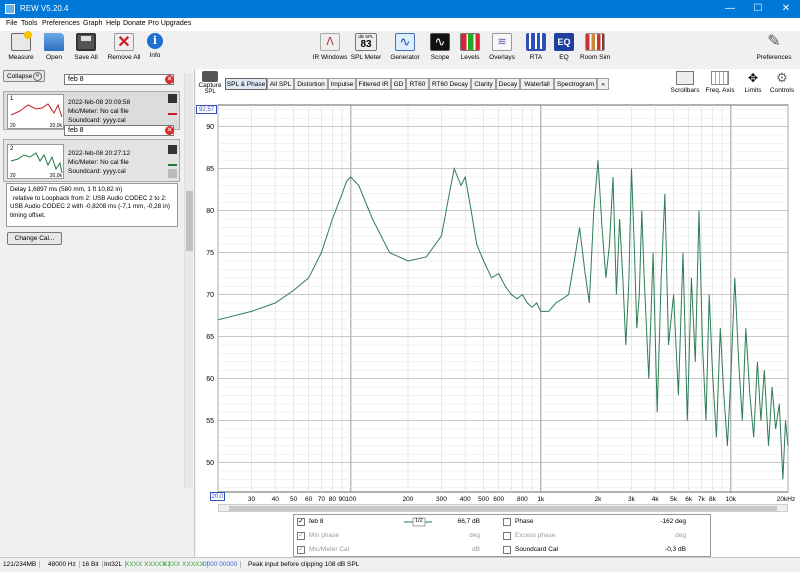  Describe the element at coordinates (217, 496) in the screenshot. I see `x-left-readout: 20,0` at that location.